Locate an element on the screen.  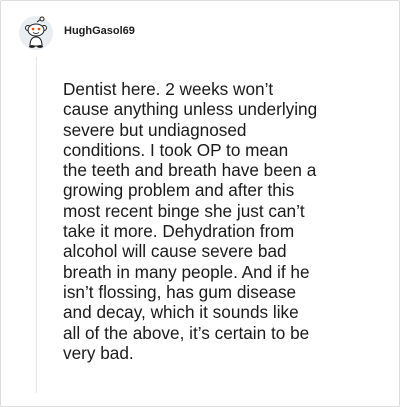
reddit-snoo-avatar-icon is located at coordinates (36, 33).